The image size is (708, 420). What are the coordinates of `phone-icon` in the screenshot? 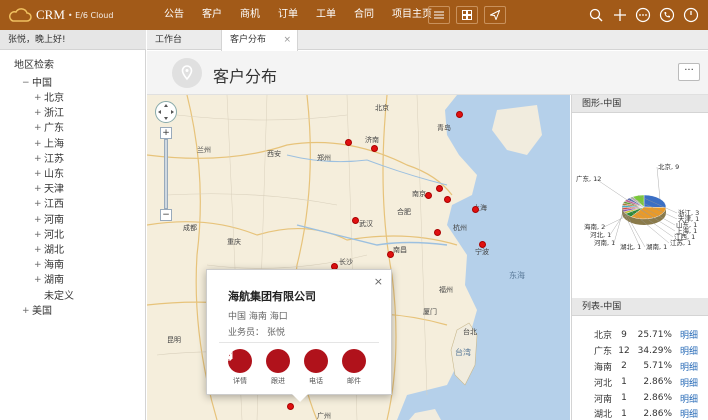 It's located at (667, 15).